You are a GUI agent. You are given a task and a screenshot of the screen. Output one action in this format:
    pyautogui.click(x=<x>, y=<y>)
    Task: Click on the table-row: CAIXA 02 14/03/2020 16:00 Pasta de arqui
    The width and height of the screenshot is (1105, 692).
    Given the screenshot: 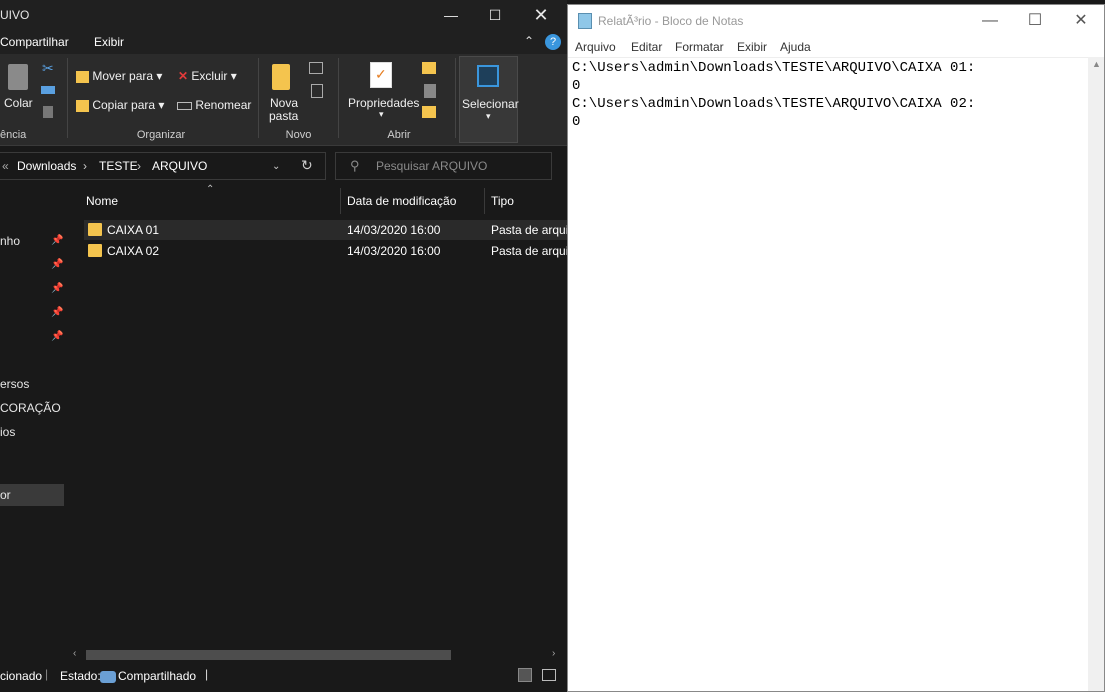 What is the action you would take?
    pyautogui.click(x=326, y=251)
    